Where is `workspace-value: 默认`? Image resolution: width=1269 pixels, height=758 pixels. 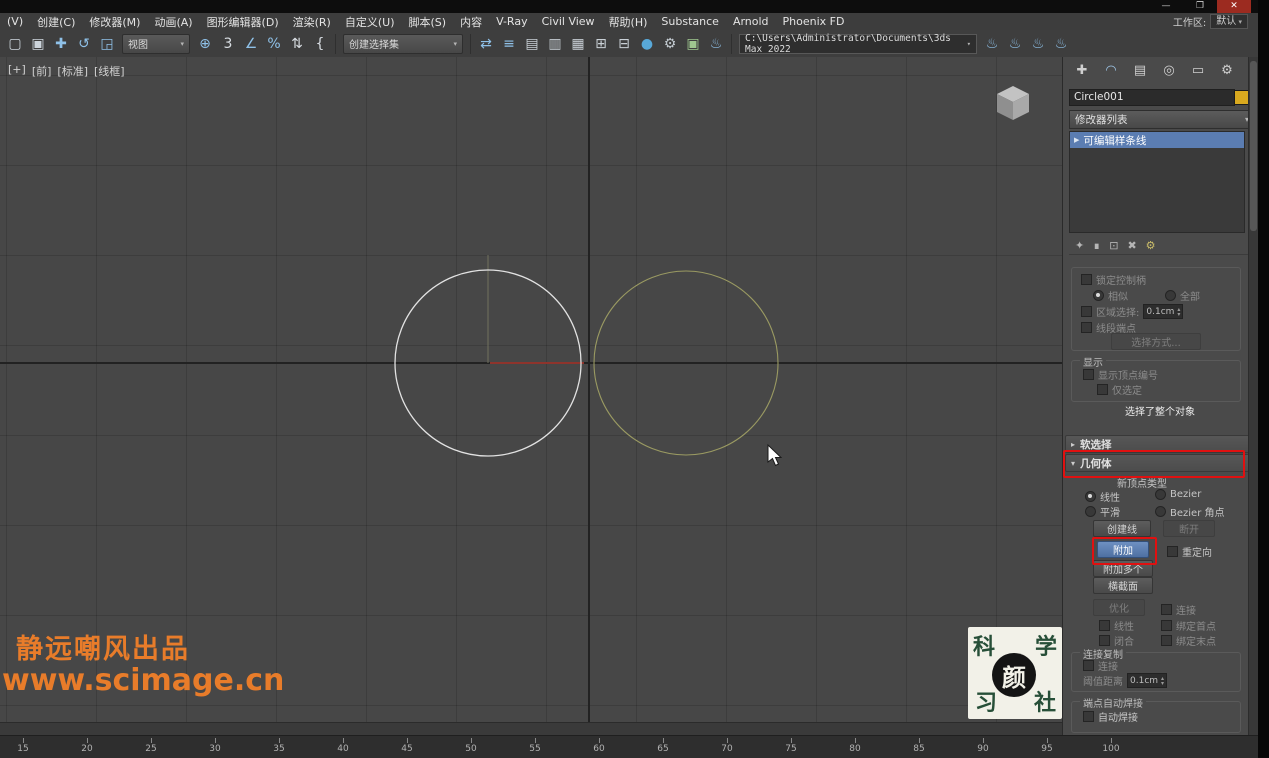
workspace-value: 默认 is located at coordinates (1229, 21).